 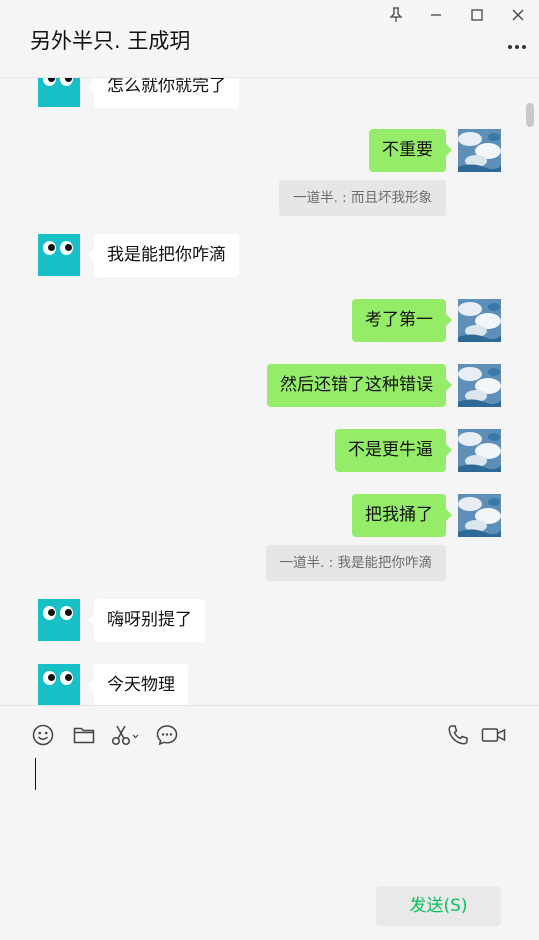 I want to click on voice-call-button, so click(x=458, y=735).